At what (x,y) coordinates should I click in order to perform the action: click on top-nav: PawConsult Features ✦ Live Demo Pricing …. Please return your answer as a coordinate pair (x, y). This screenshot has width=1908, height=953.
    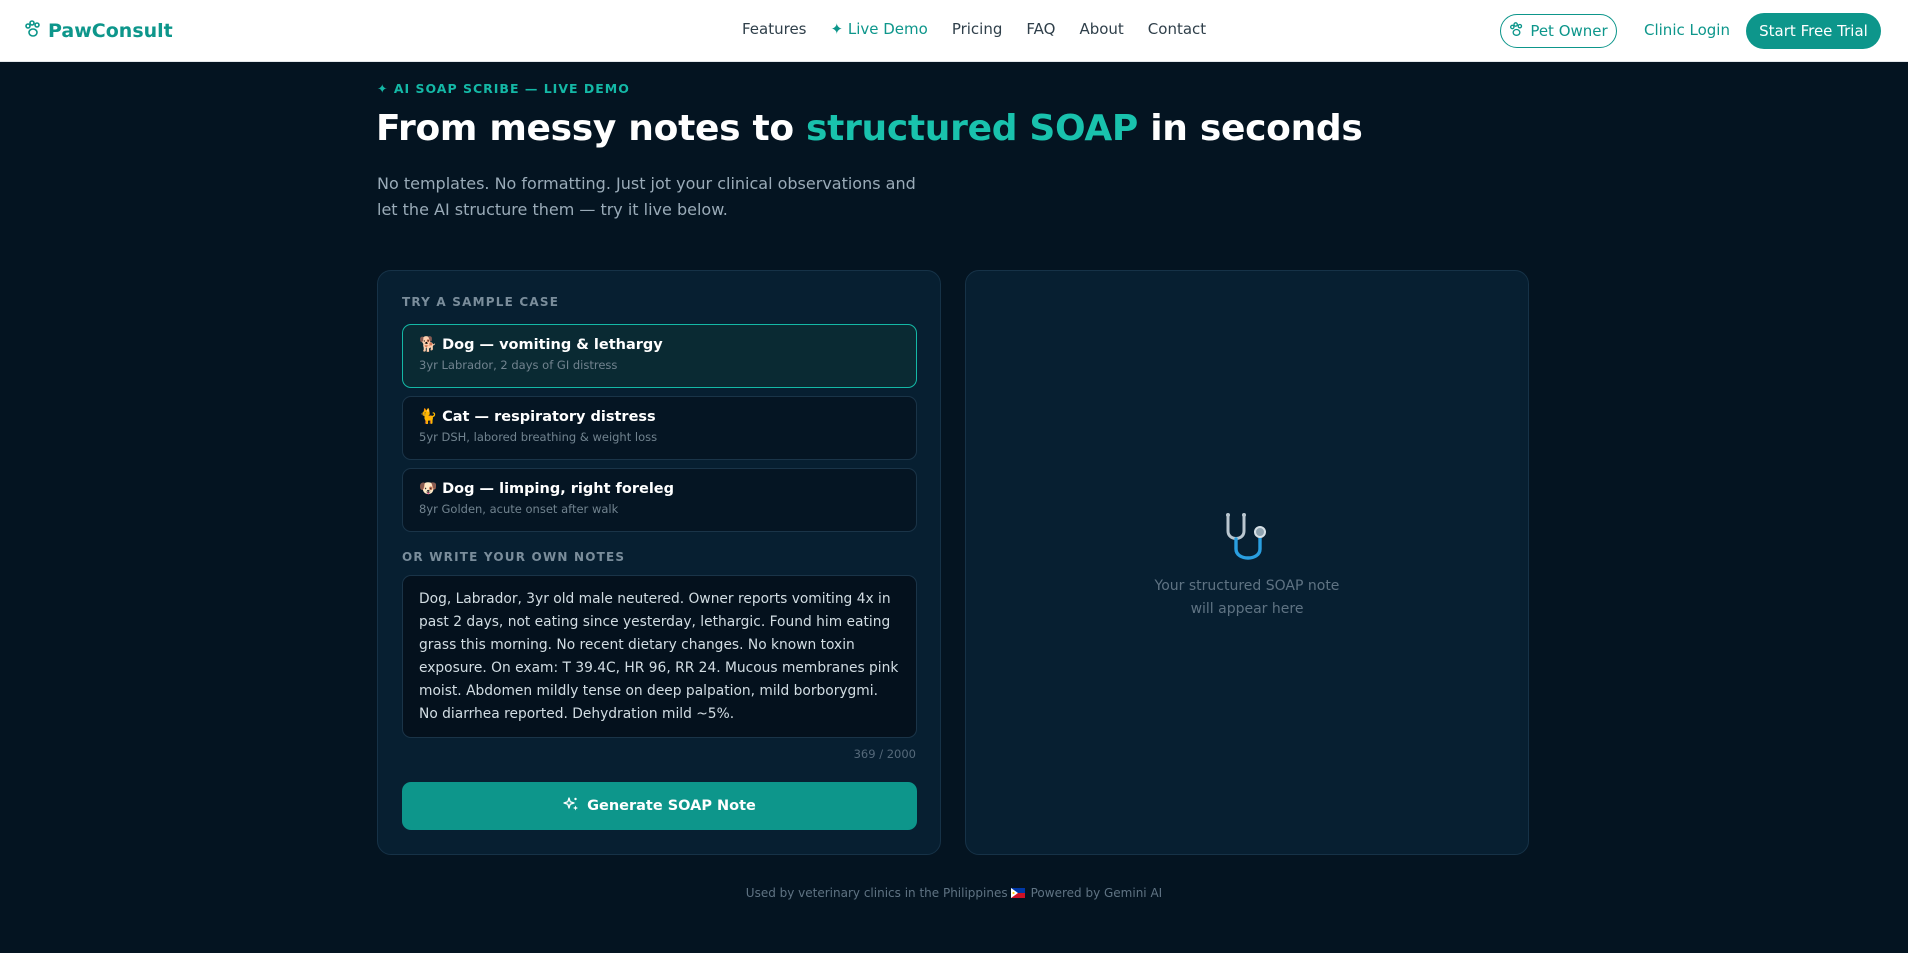
    Looking at the image, I should click on (954, 31).